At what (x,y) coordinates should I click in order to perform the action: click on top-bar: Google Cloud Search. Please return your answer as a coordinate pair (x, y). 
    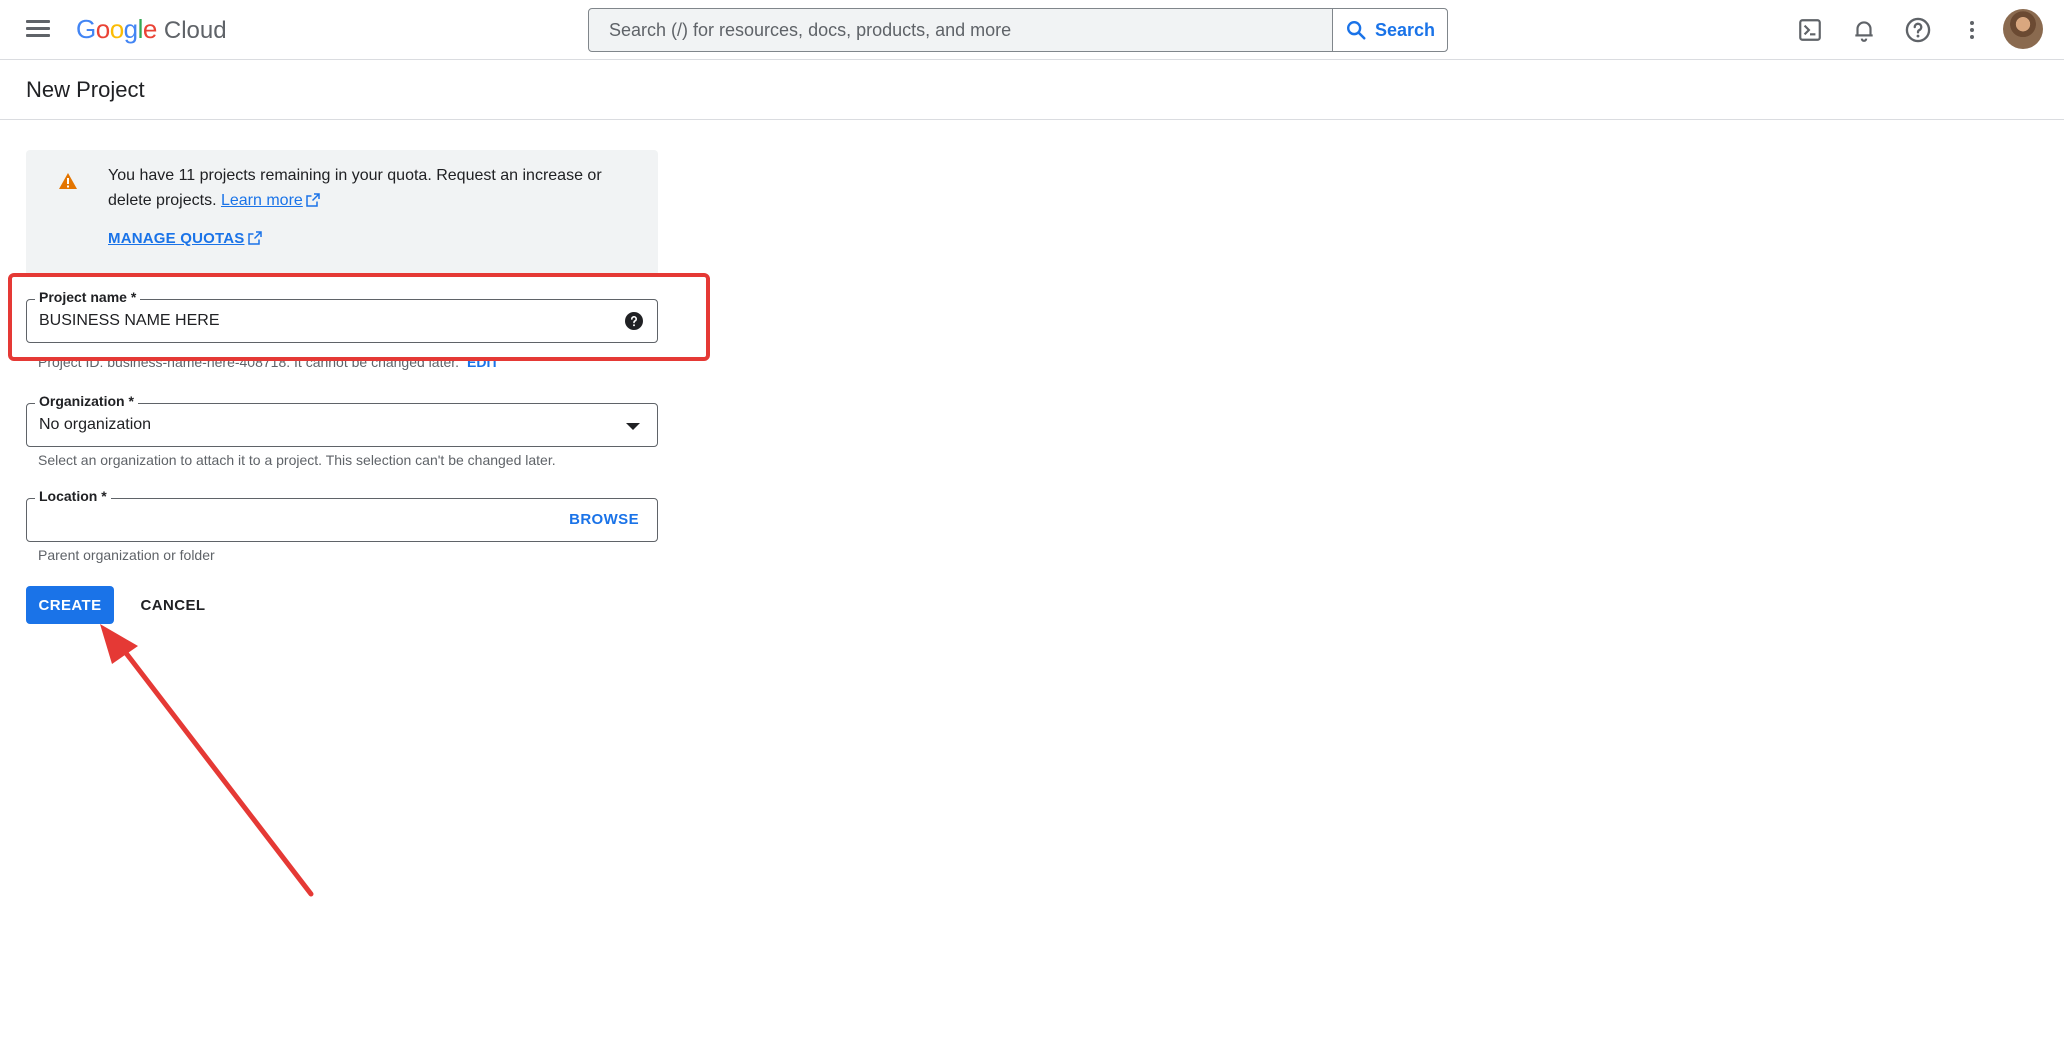
    Looking at the image, I should click on (1032, 30).